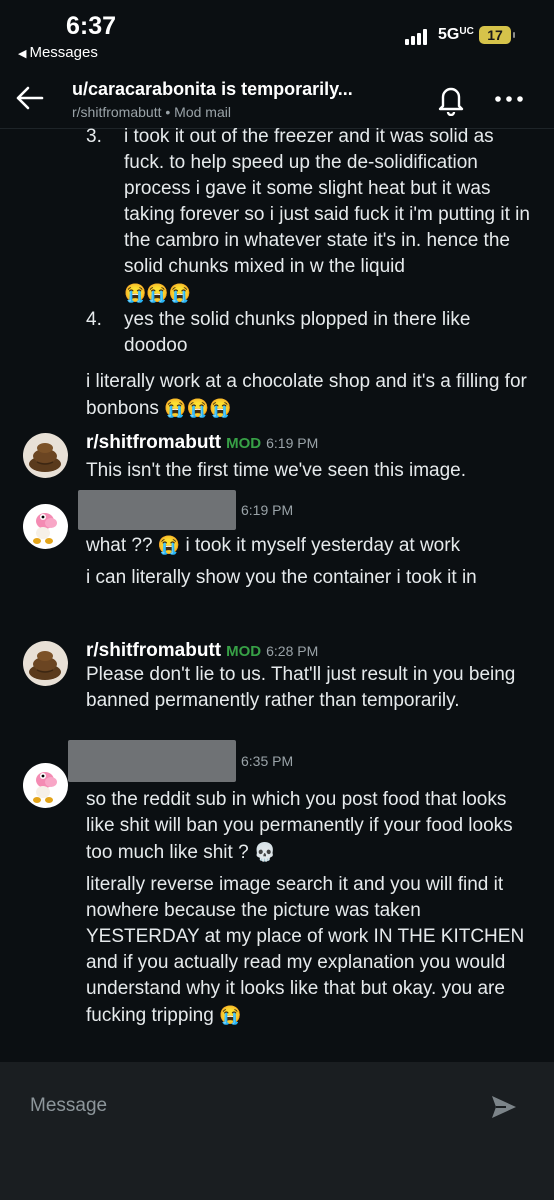 The height and width of the screenshot is (1200, 554). I want to click on message-meta: 6:35 PM, so click(180, 761).